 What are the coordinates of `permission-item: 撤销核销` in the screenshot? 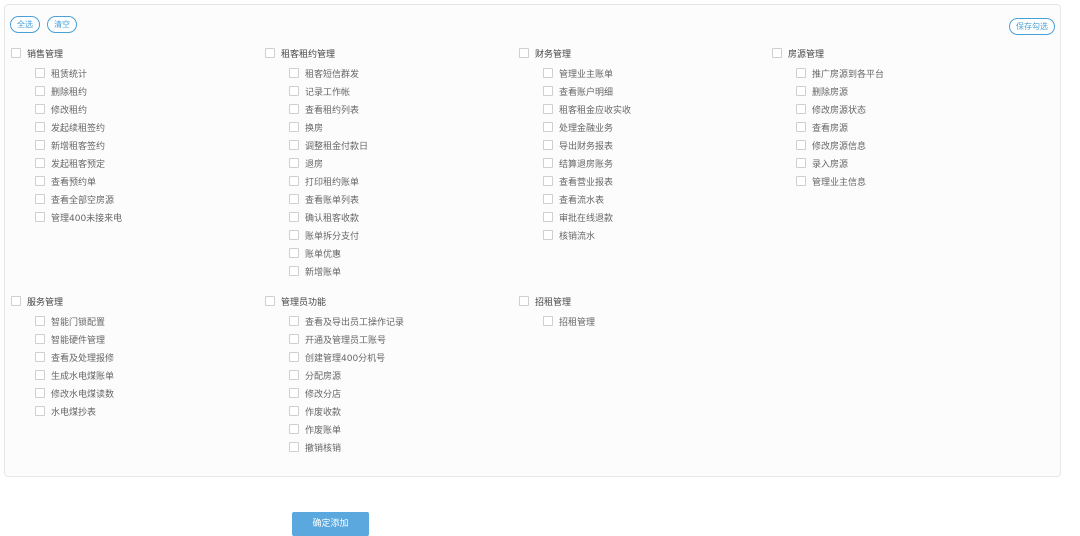 It's located at (346, 447).